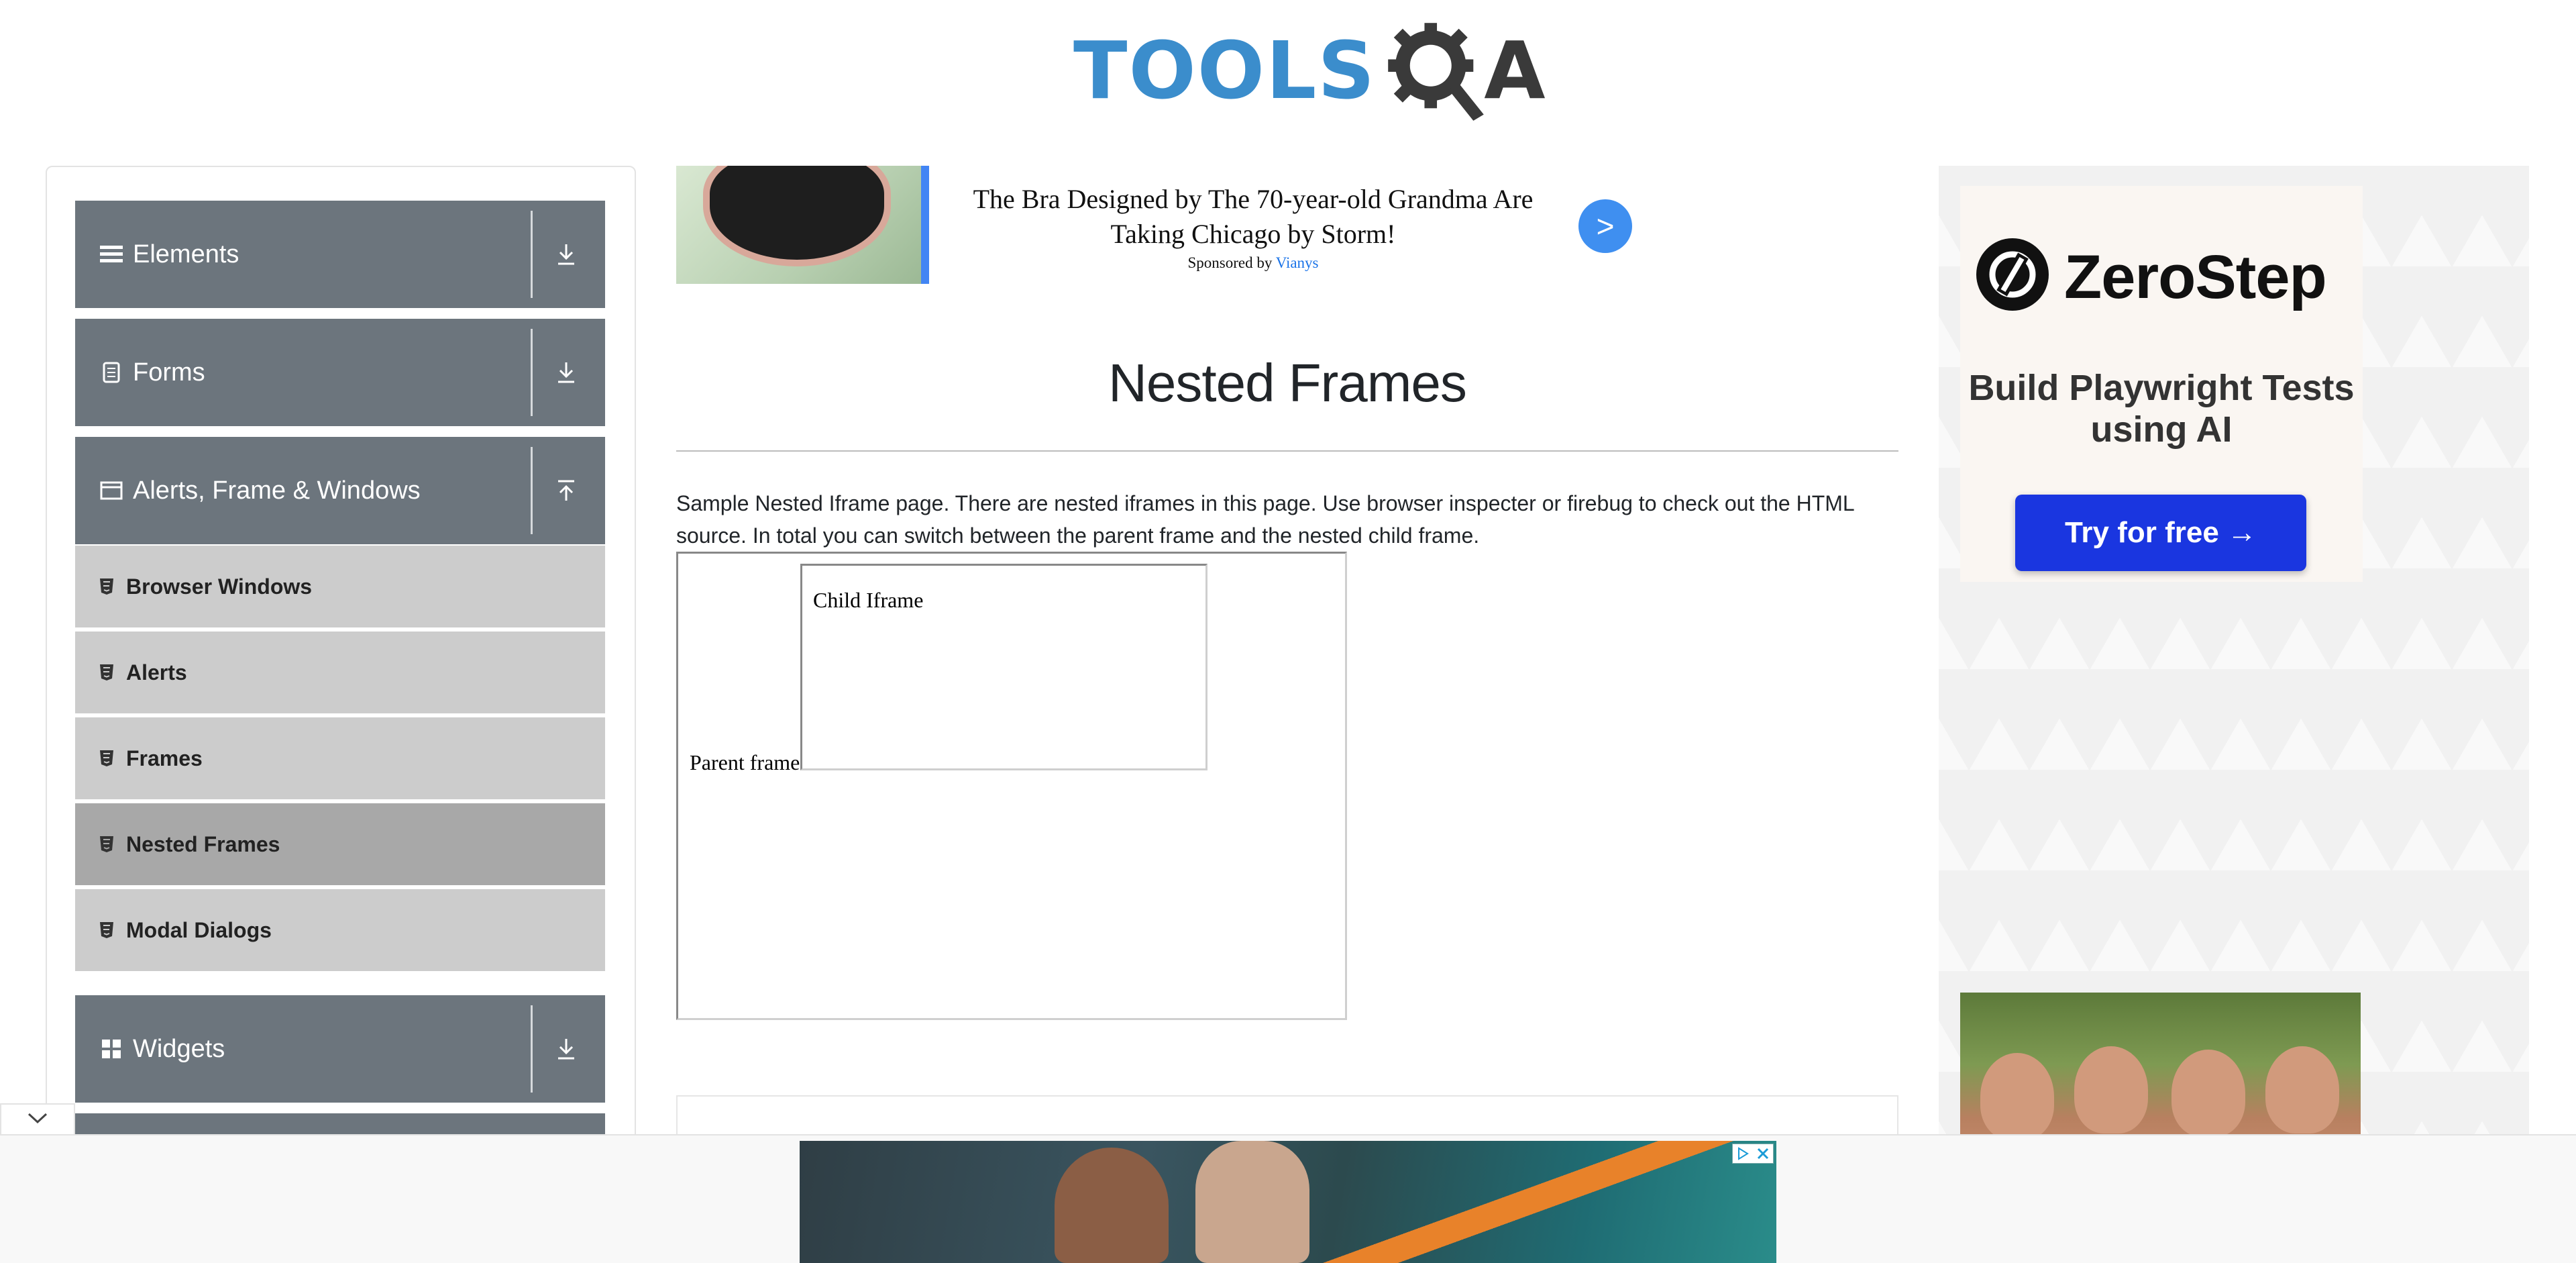  What do you see at coordinates (179, 1048) in the screenshot?
I see `sidebar-group-label: Widgets` at bounding box center [179, 1048].